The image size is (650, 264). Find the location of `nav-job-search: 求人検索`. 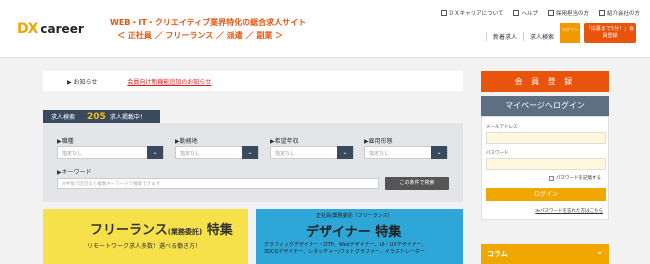

nav-job-search: 求人検索 is located at coordinates (541, 36).